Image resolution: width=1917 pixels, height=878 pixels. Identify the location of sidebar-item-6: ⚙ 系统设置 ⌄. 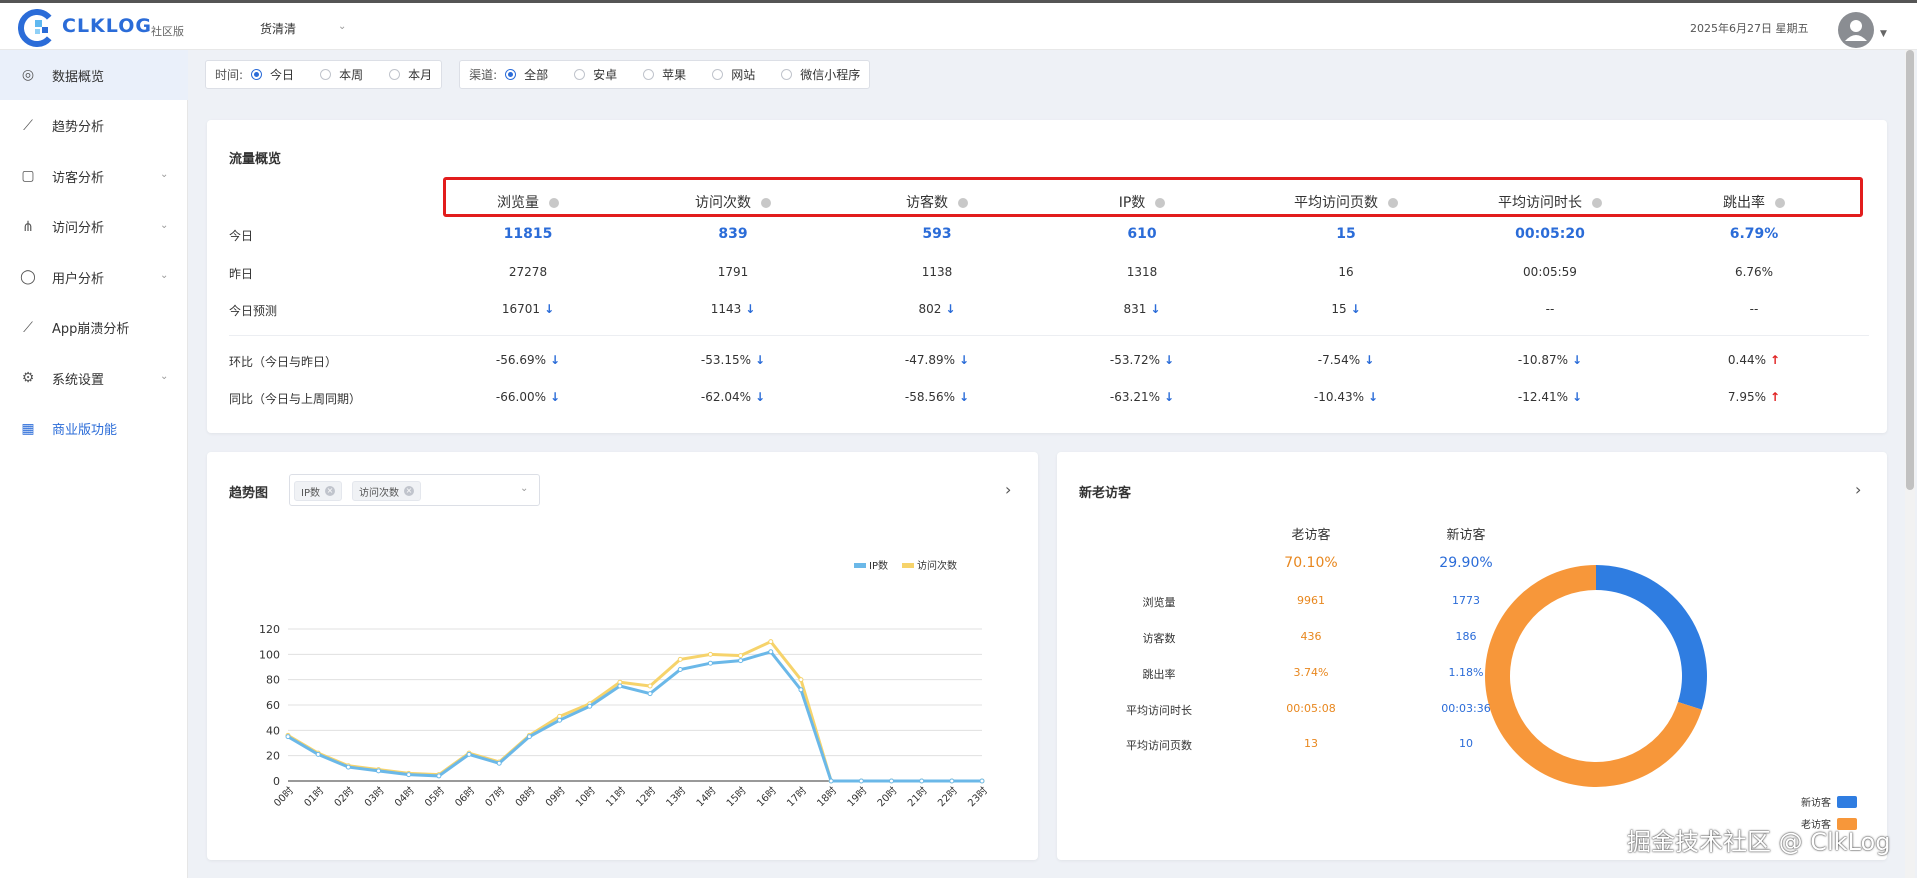
(94, 378).